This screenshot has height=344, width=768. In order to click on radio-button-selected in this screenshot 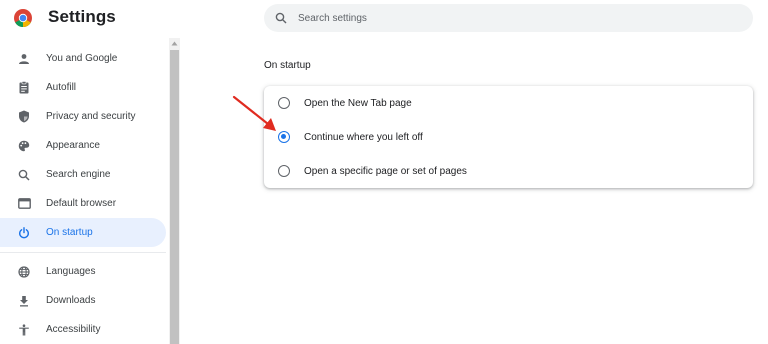, I will do `click(284, 137)`.